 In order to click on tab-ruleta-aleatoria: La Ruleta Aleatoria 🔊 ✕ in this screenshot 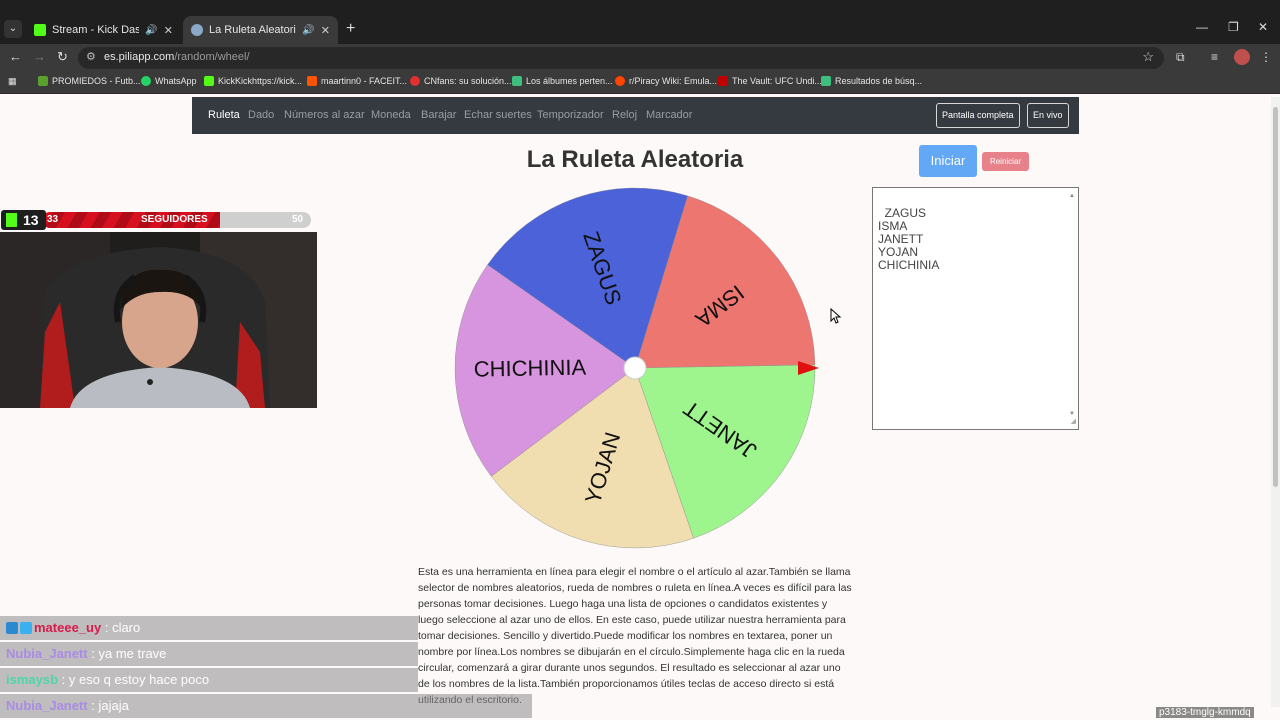, I will do `click(260, 30)`.